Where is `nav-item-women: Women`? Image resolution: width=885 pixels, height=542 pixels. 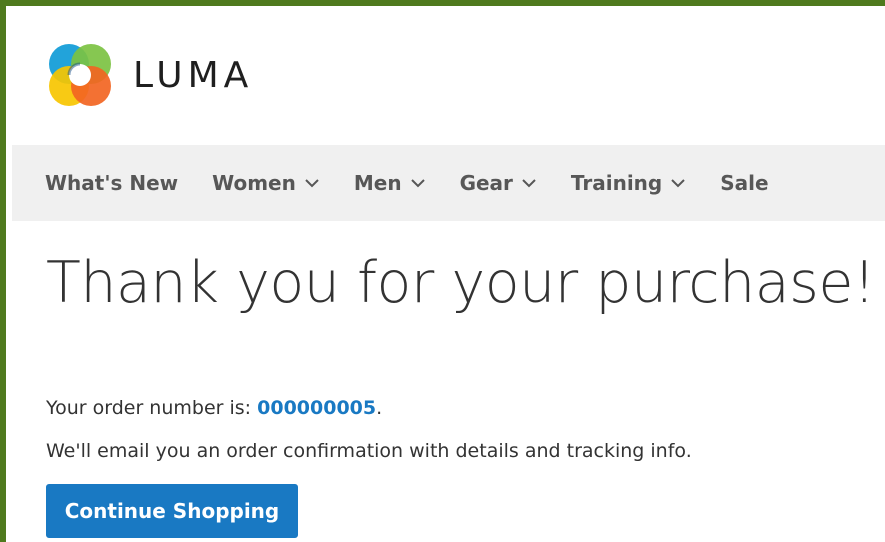
nav-item-women: Women is located at coordinates (266, 183).